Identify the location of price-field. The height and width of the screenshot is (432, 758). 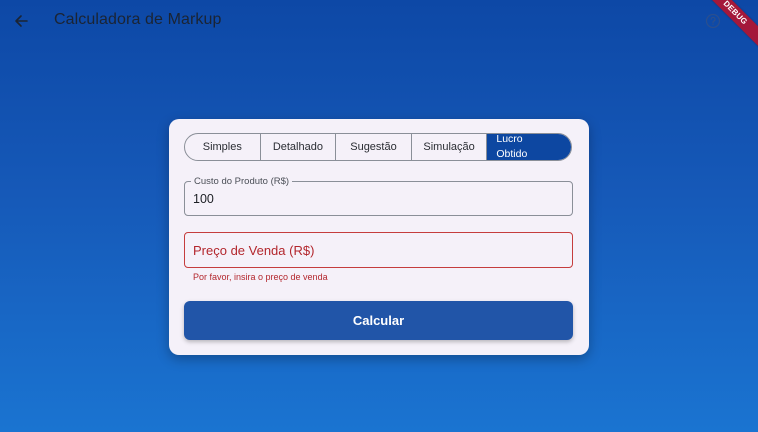
(378, 250).